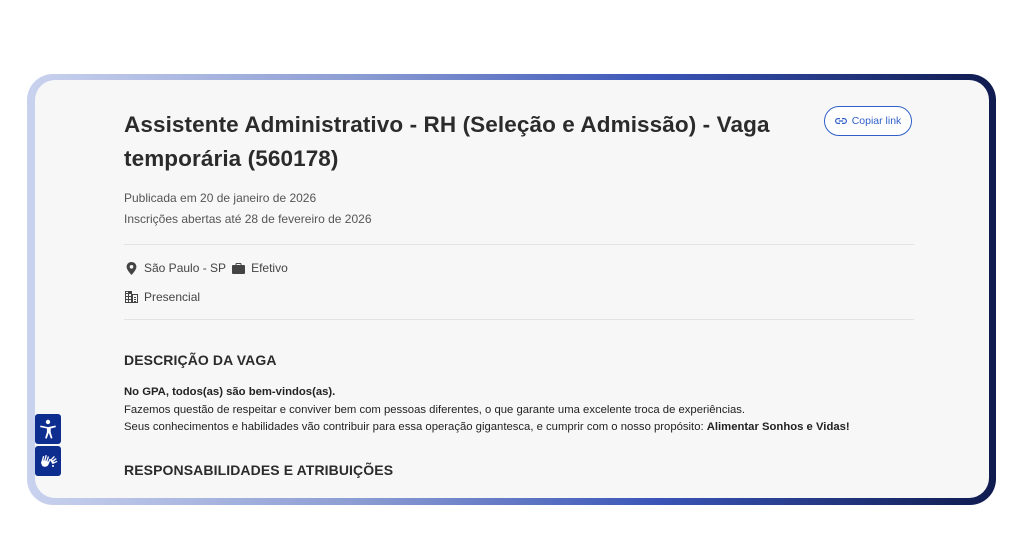 This screenshot has width=1024, height=536. I want to click on sign-language-button, so click(48, 461).